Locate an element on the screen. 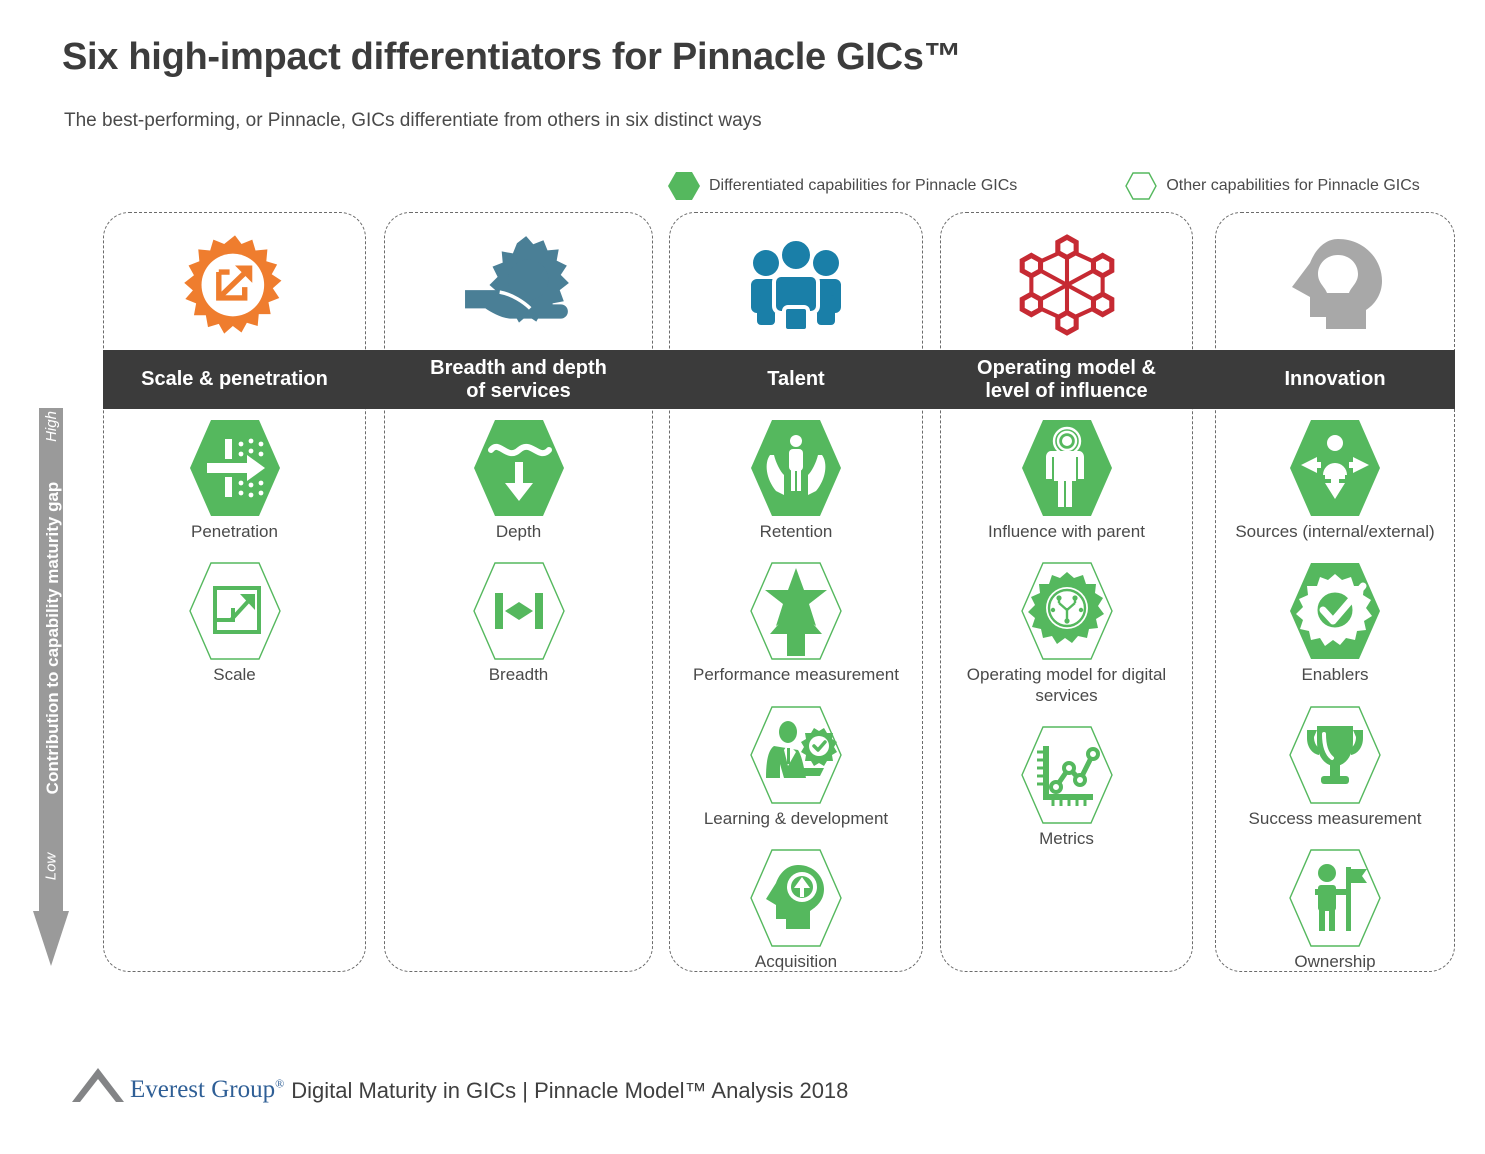 The image size is (1485, 1154). capability-learning-development: Learning & development is located at coordinates (796, 766).